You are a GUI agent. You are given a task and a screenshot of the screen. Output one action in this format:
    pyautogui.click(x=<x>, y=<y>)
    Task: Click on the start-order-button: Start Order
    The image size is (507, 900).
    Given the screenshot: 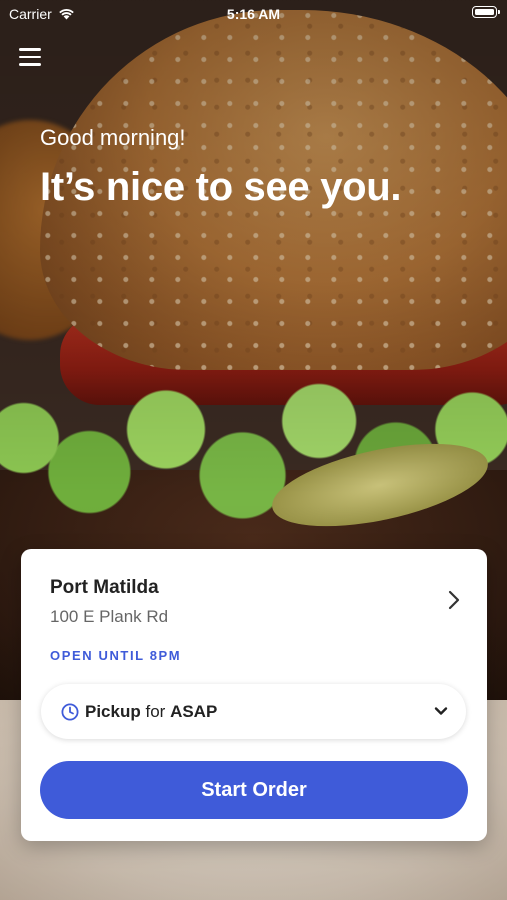 What is the action you would take?
    pyautogui.click(x=254, y=790)
    